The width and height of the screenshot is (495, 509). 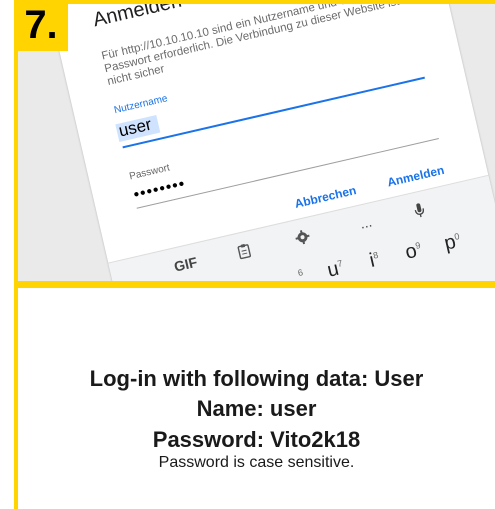 I want to click on caption-note: Password is case sensitive., so click(x=256, y=462).